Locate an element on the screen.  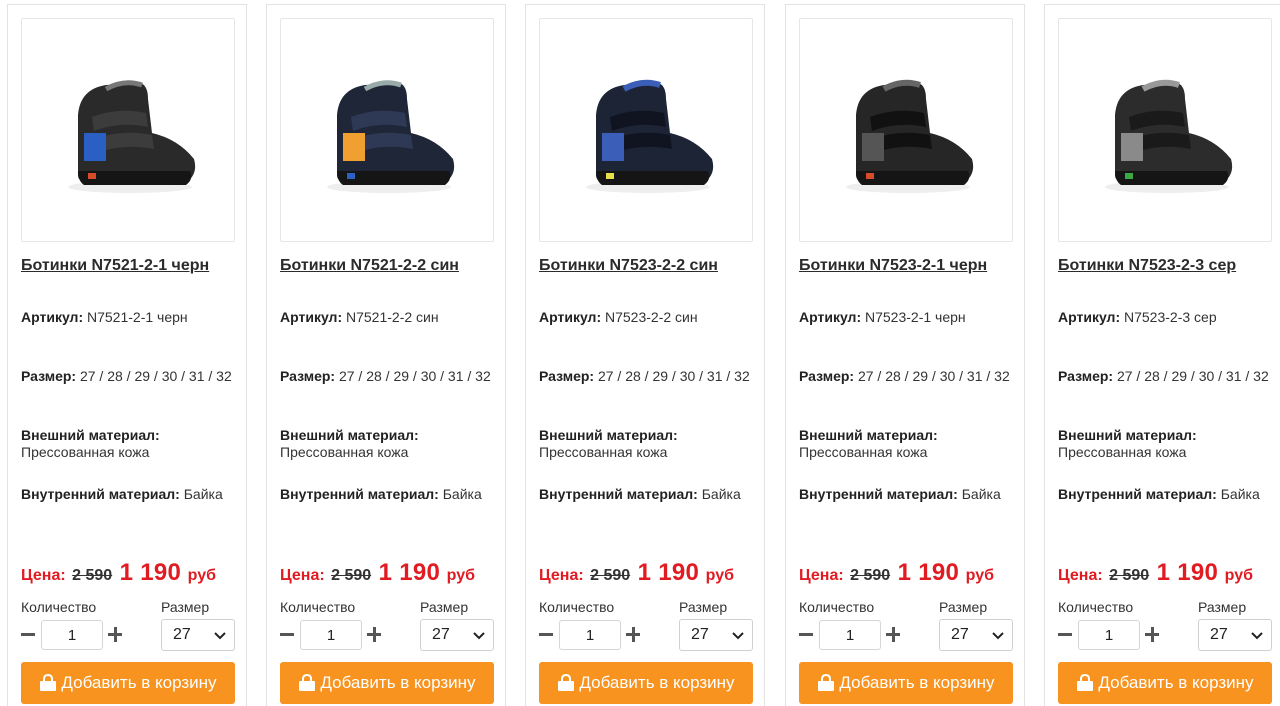
article-value: N7523-2-3 сер is located at coordinates (1170, 317).